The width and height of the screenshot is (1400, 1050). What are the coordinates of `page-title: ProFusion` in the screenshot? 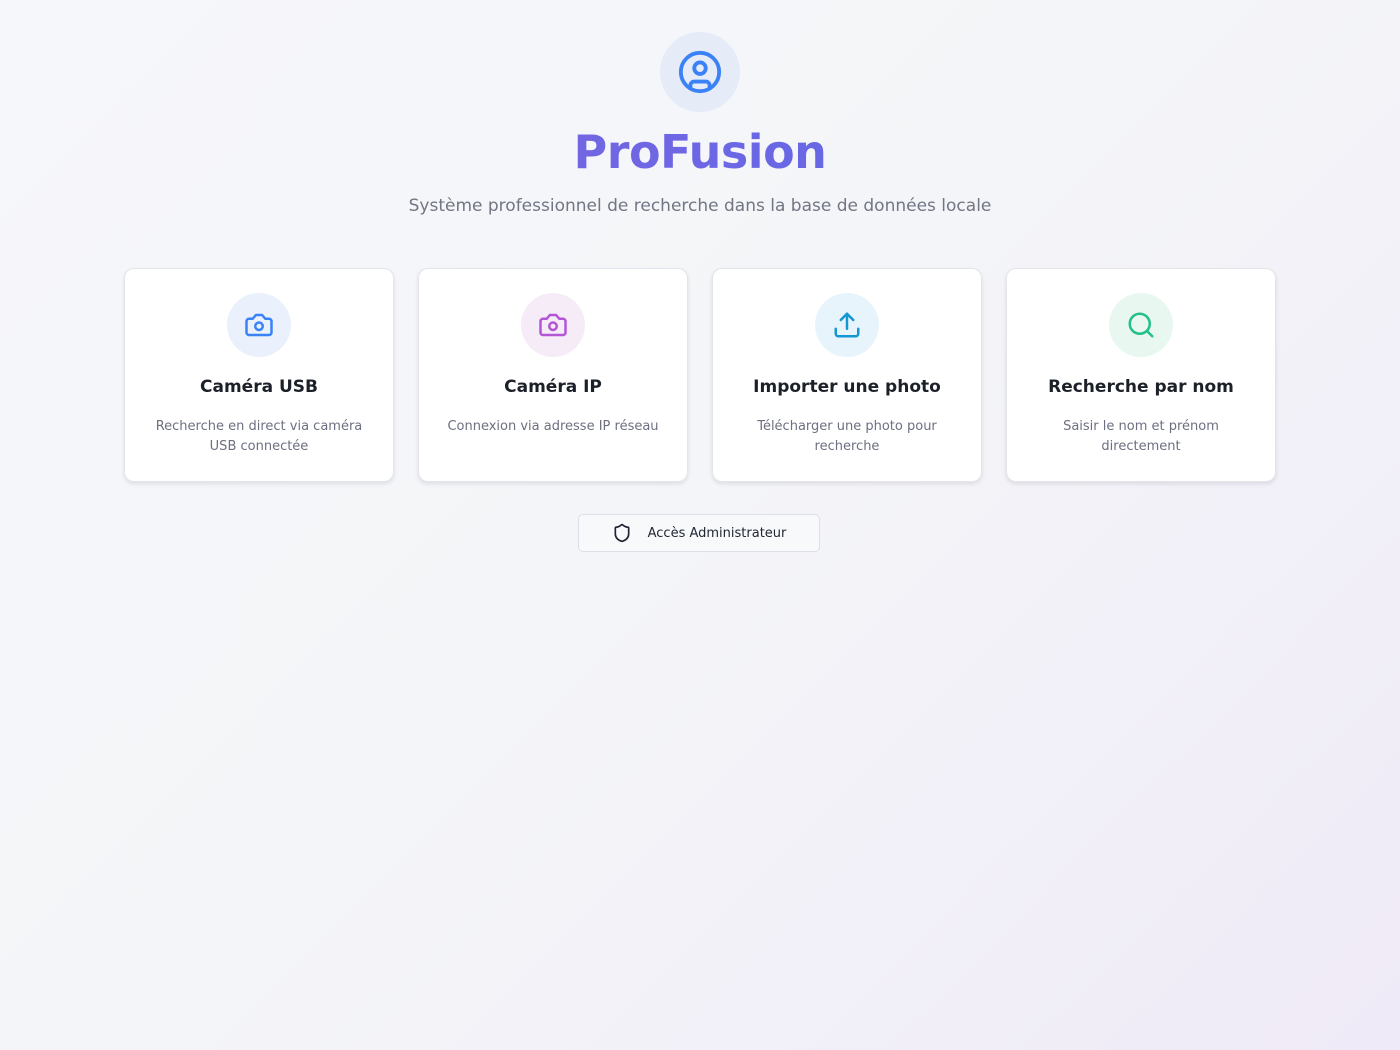 It's located at (700, 152).